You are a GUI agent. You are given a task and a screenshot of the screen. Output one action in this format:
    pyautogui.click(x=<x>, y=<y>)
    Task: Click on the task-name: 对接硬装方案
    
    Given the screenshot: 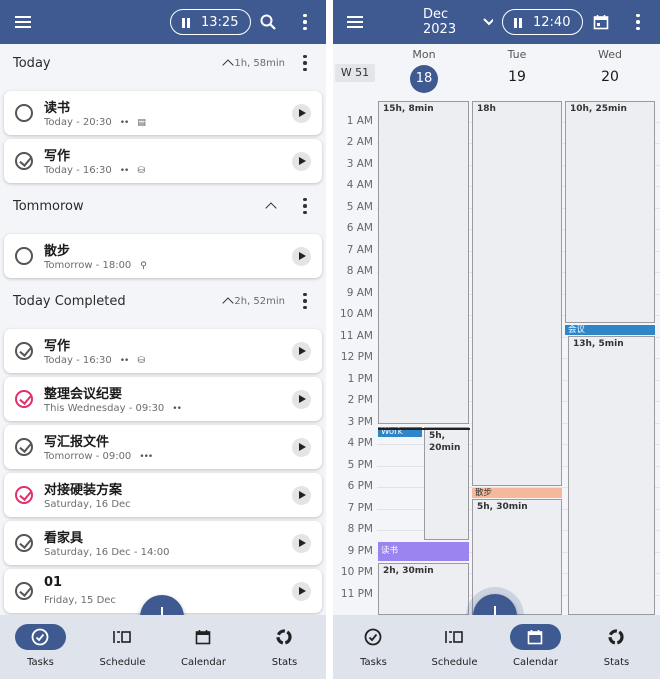 What is the action you would take?
    pyautogui.click(x=83, y=490)
    